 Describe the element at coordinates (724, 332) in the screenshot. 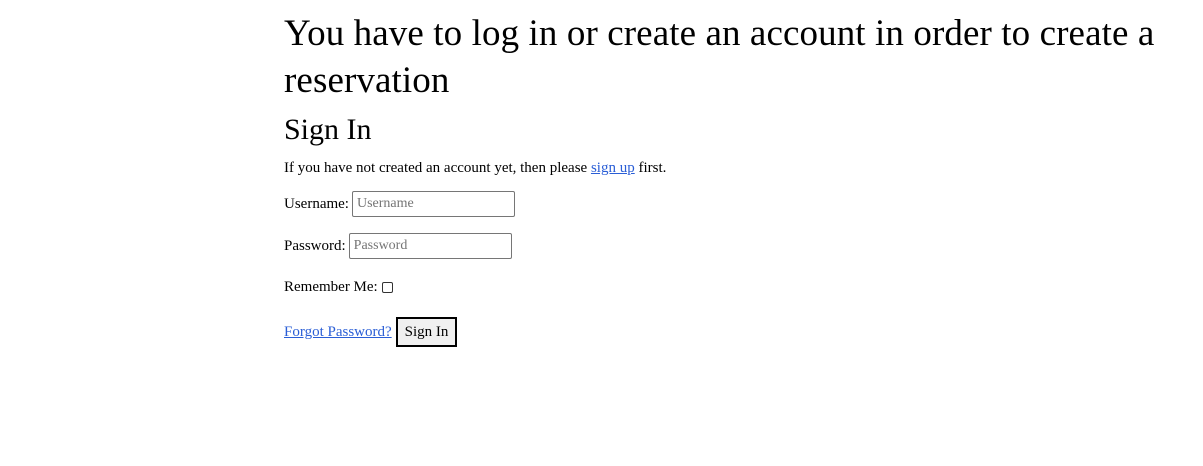

I see `actions-row: Forgot Password? Sign In` at that location.